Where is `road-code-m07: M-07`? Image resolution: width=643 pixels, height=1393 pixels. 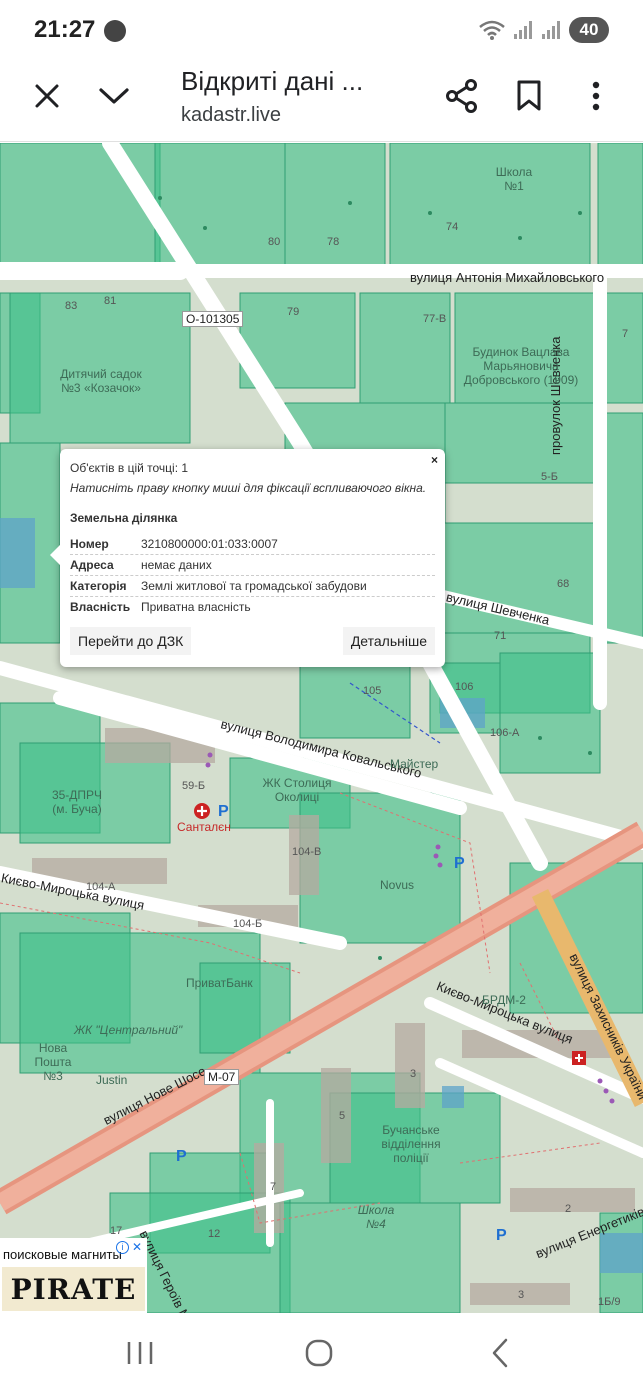 road-code-m07: M-07 is located at coordinates (222, 1077).